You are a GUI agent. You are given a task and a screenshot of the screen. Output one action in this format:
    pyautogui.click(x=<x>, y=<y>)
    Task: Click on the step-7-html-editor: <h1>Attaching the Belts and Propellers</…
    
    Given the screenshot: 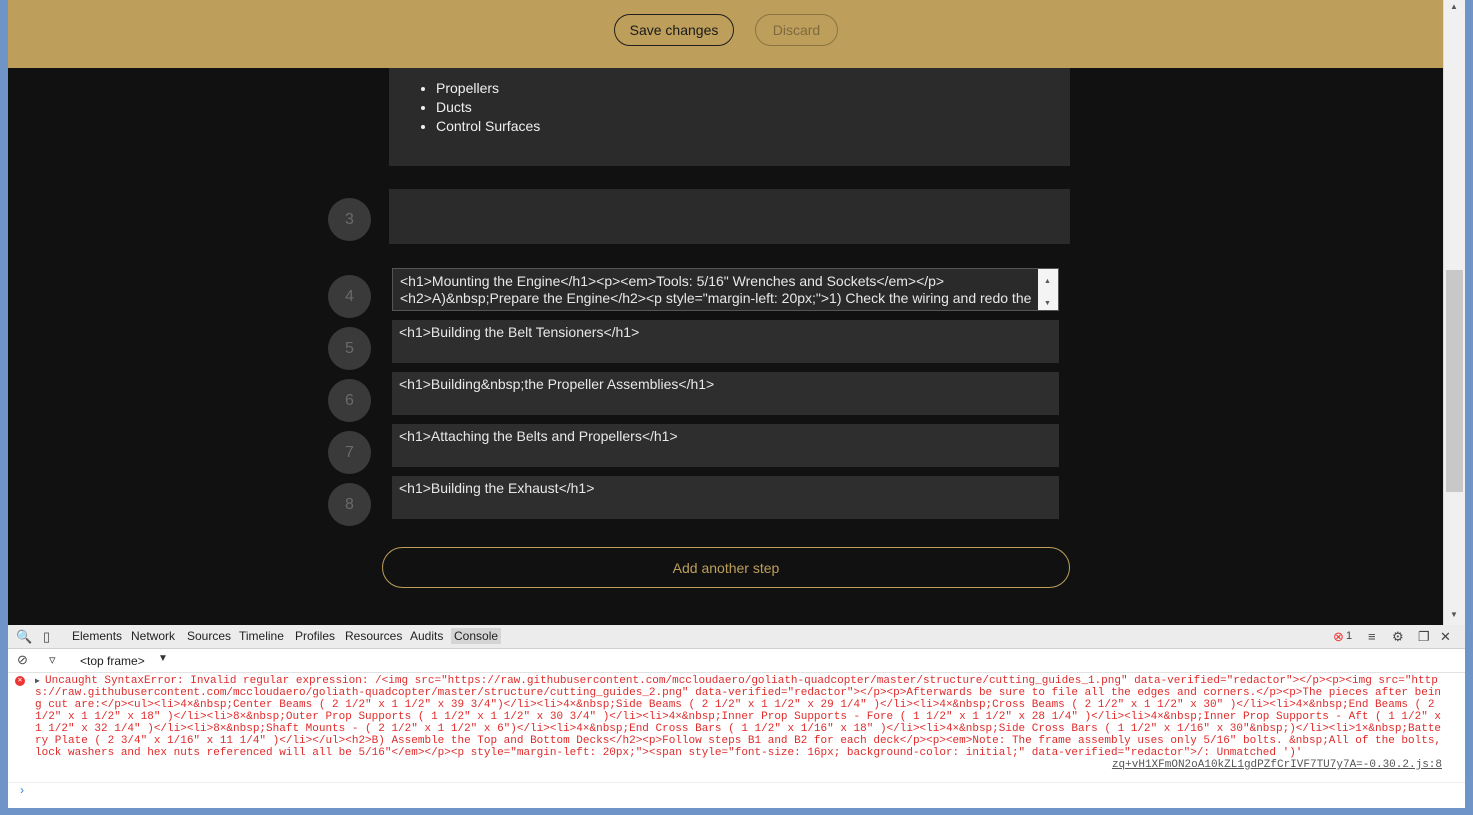 What is the action you would take?
    pyautogui.click(x=725, y=445)
    